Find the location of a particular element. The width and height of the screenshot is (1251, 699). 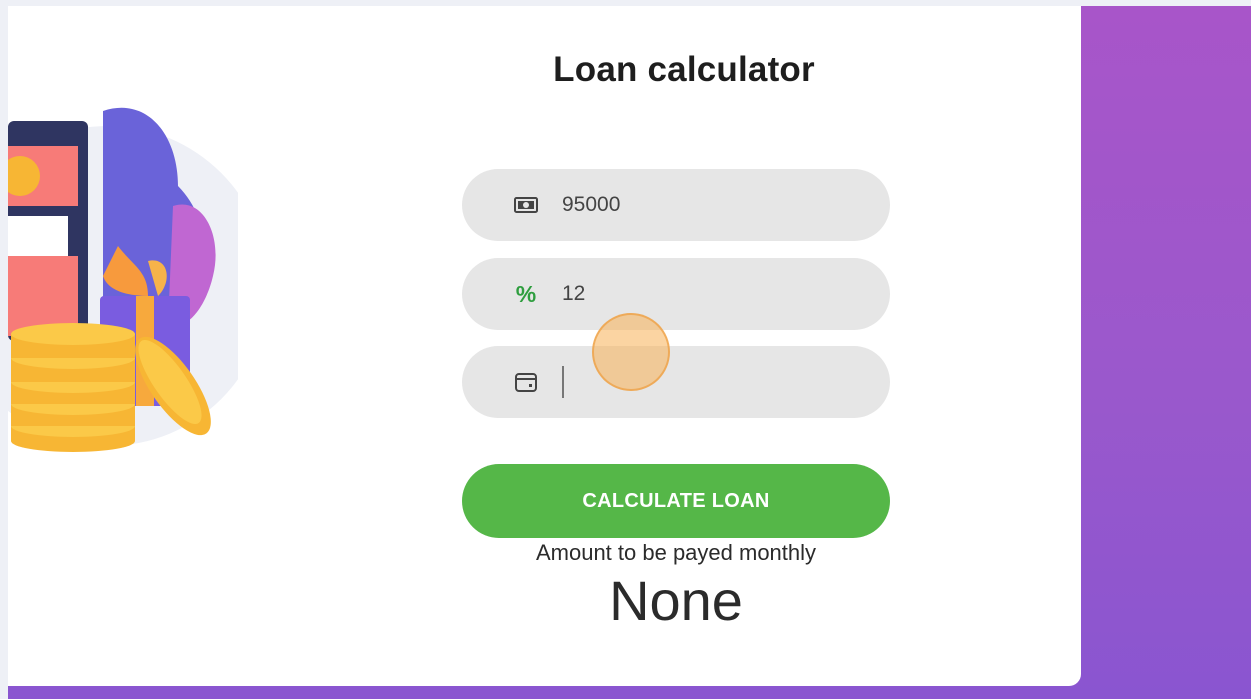

loan-amount-value: 95000 is located at coordinates (591, 204).